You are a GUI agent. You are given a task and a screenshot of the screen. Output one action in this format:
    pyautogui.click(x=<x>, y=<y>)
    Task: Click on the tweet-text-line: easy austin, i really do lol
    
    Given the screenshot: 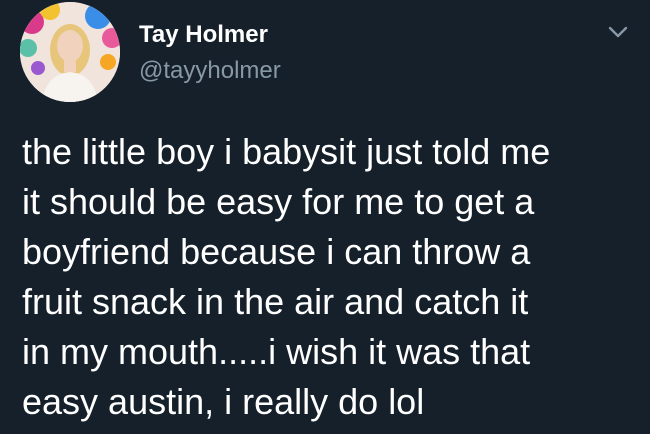 What is the action you would take?
    pyautogui.click(x=223, y=401)
    